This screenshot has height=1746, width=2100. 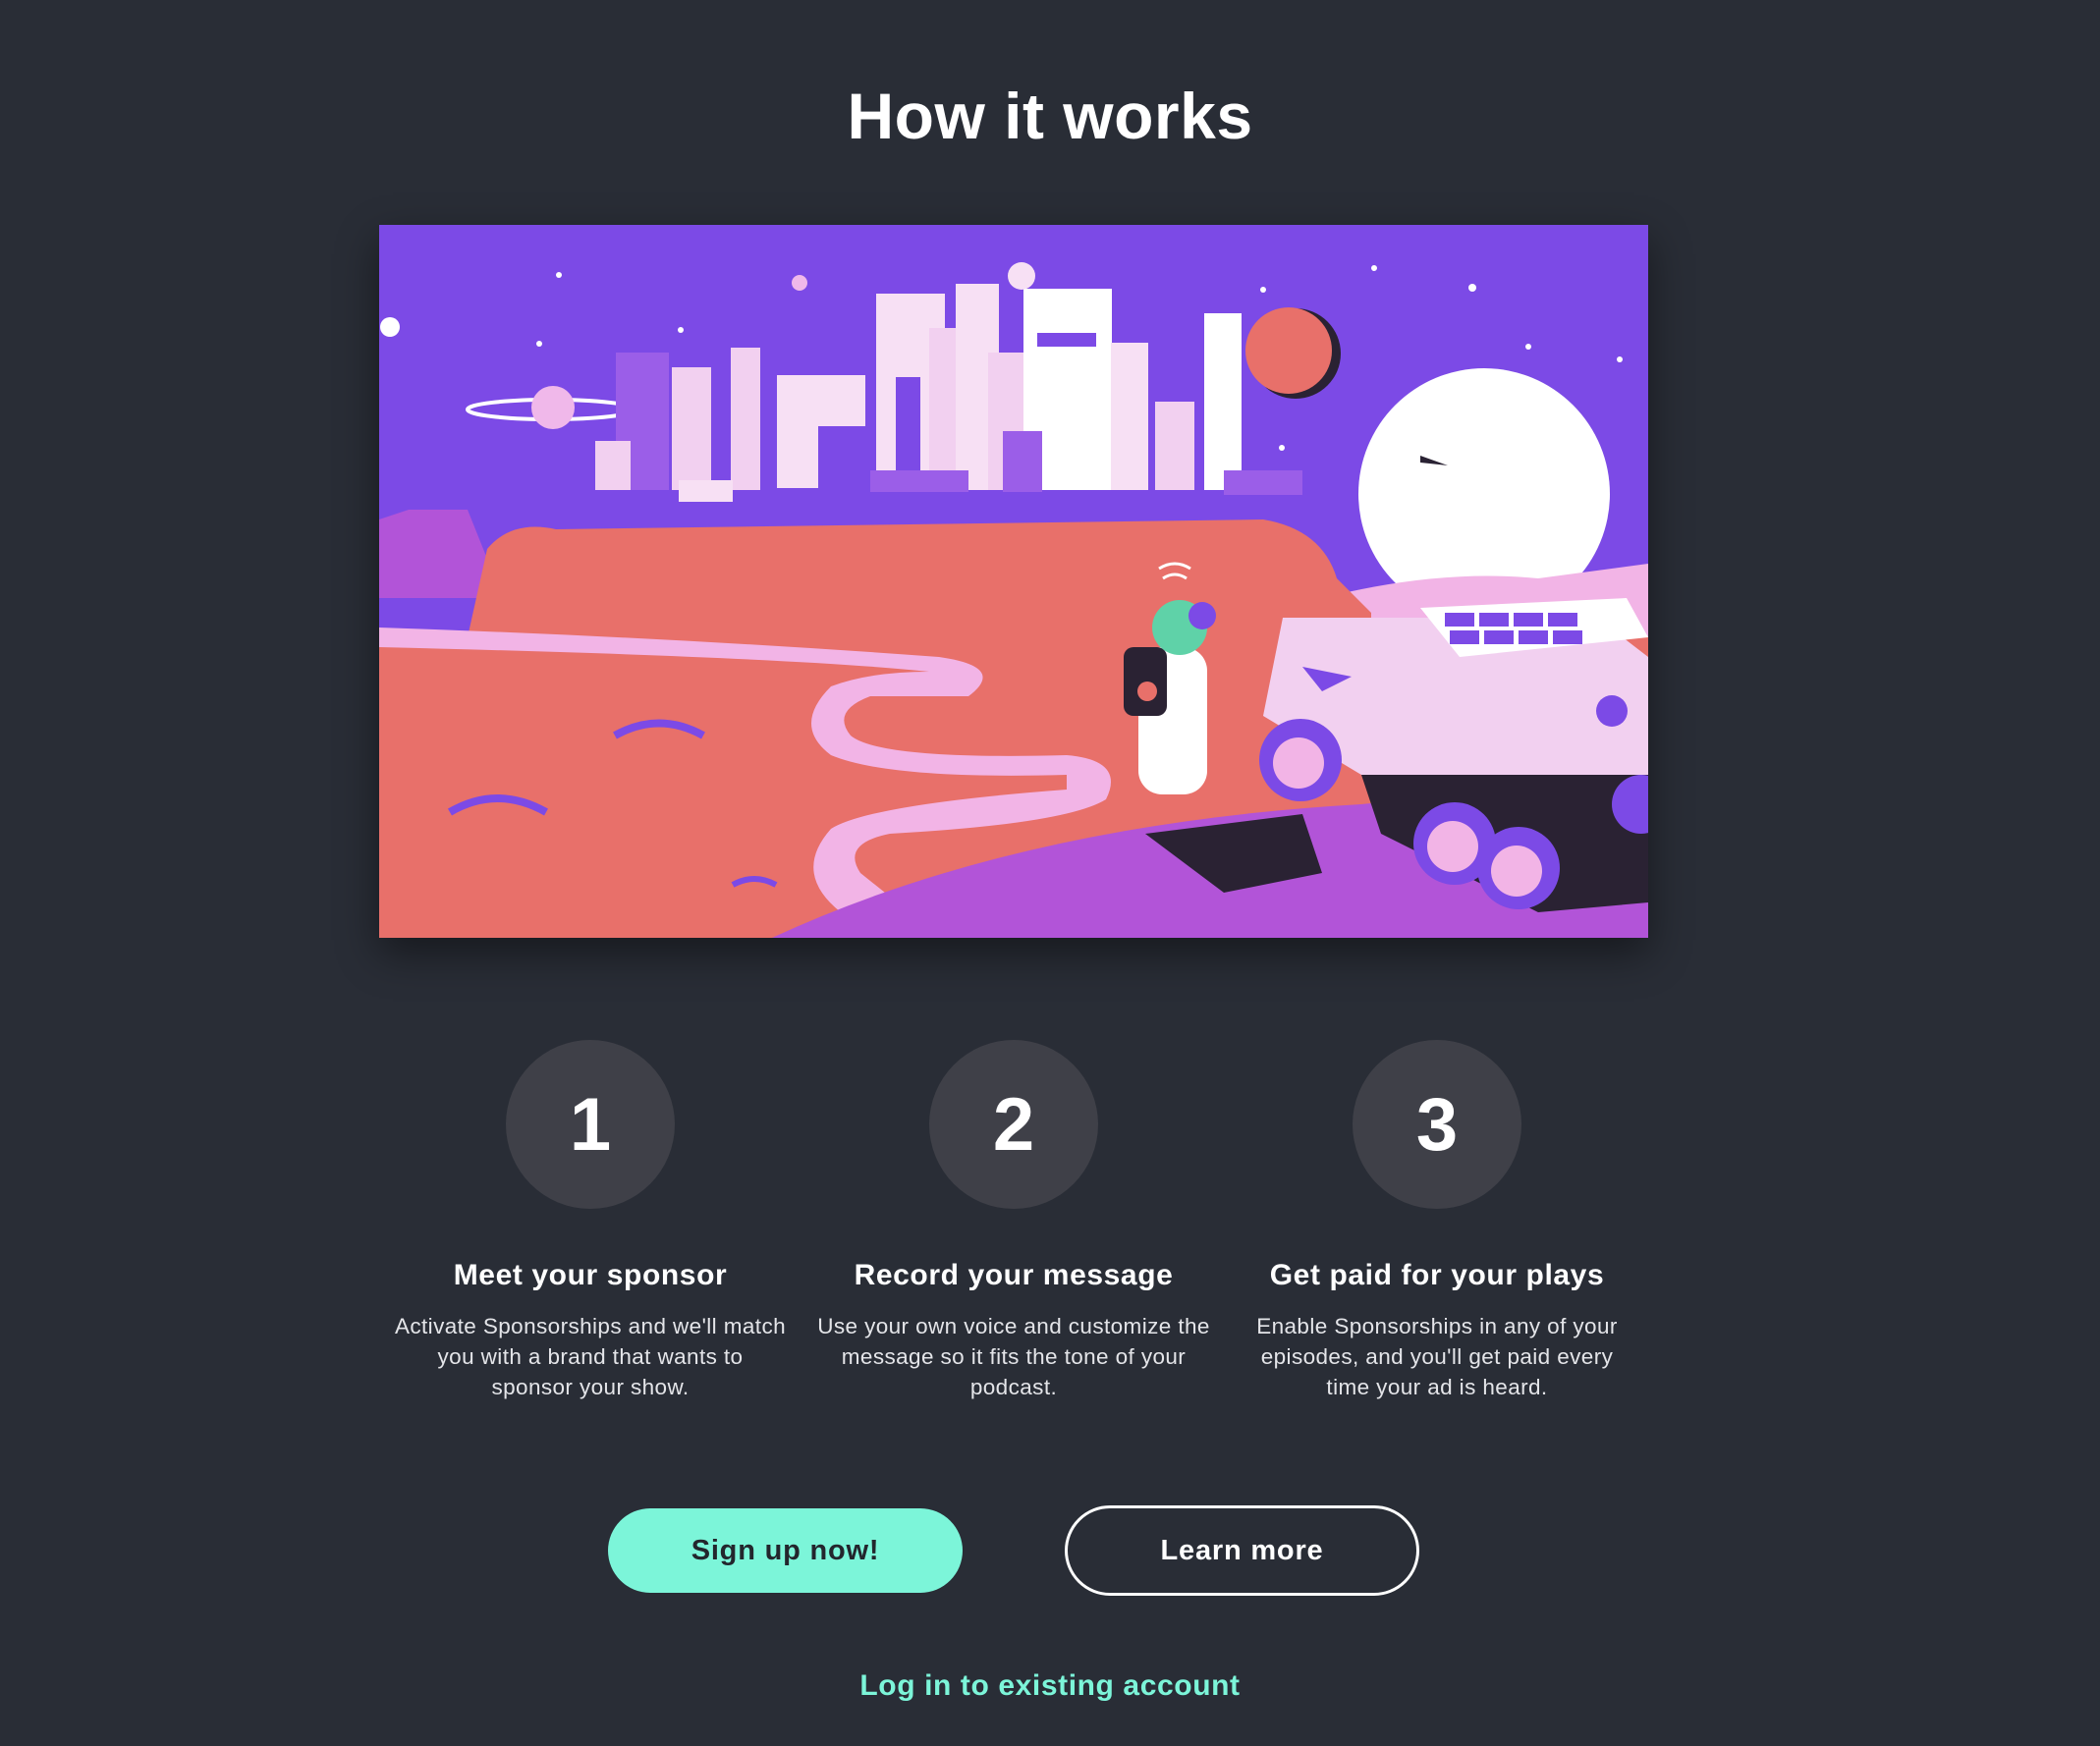 What do you see at coordinates (1014, 1275) in the screenshot?
I see `step-title-2: Record your message` at bounding box center [1014, 1275].